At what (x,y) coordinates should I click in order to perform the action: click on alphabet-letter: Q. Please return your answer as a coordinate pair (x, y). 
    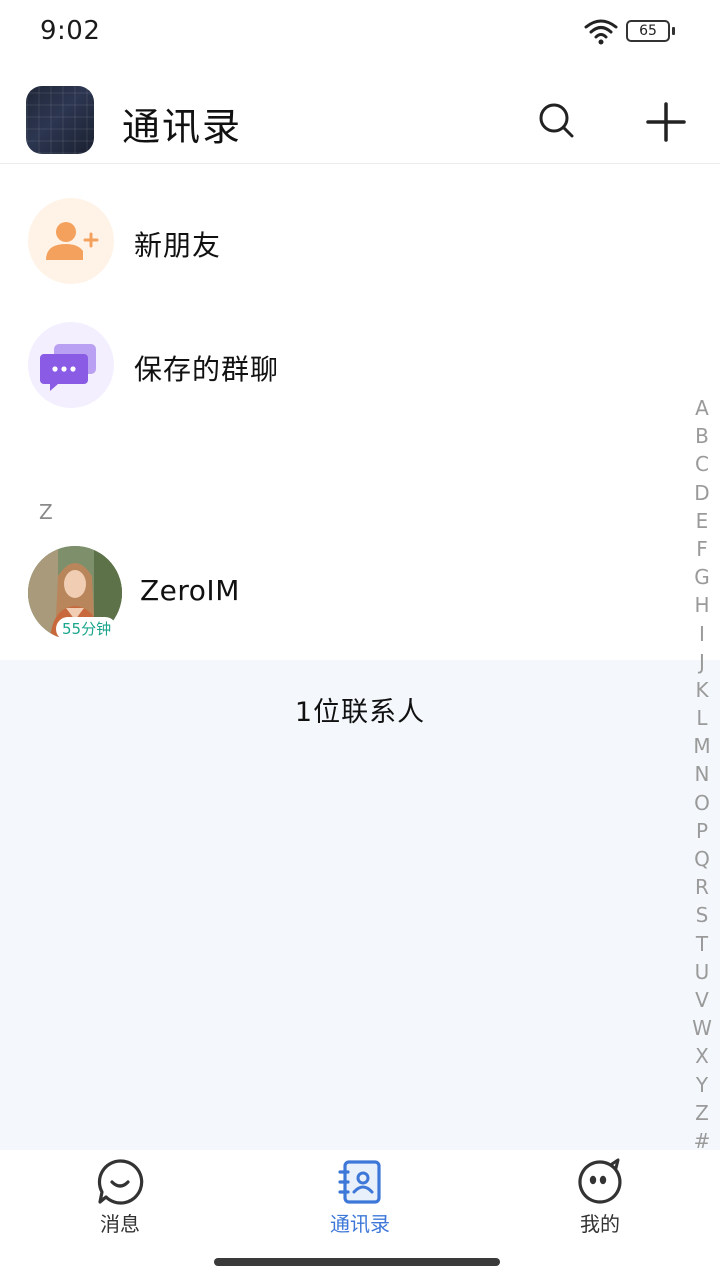
    Looking at the image, I should click on (702, 859).